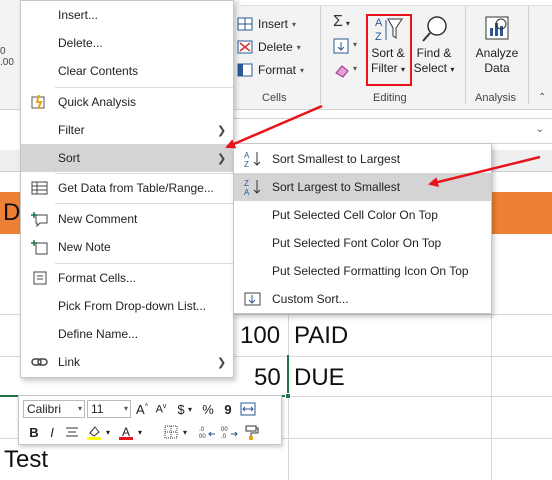  What do you see at coordinates (484, 171) in the screenshot?
I see `annotation-arrow-to-sort-largest` at bounding box center [484, 171].